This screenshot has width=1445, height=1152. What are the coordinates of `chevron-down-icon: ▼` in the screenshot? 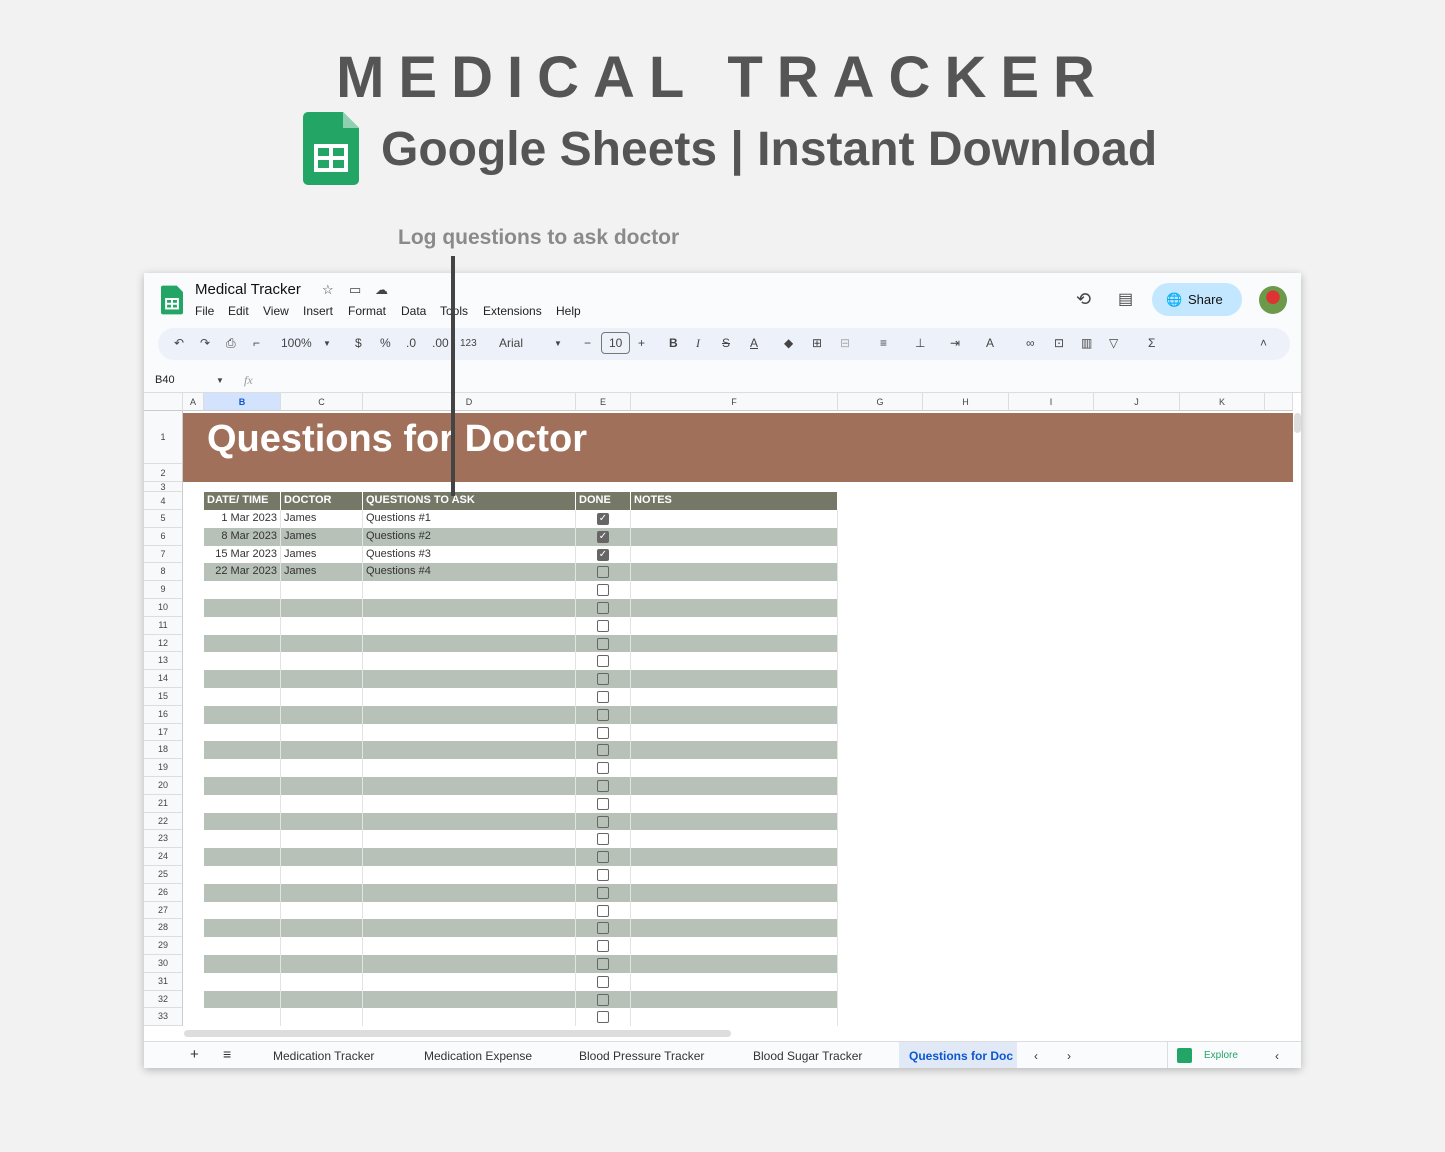 It's located at (220, 380).